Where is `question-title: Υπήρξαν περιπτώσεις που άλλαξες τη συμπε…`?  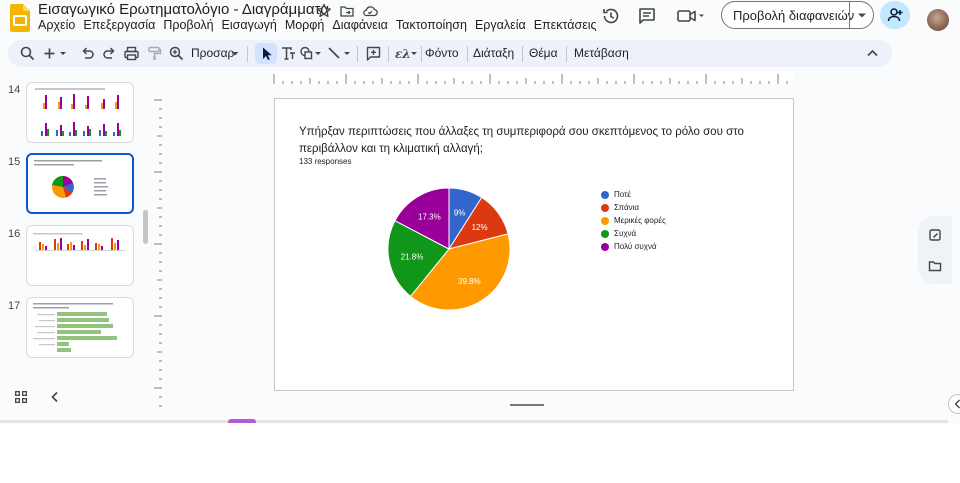
question-title: Υπήρξαν περιπτώσεις που άλλαξες τη συμπε… is located at coordinates (521, 140).